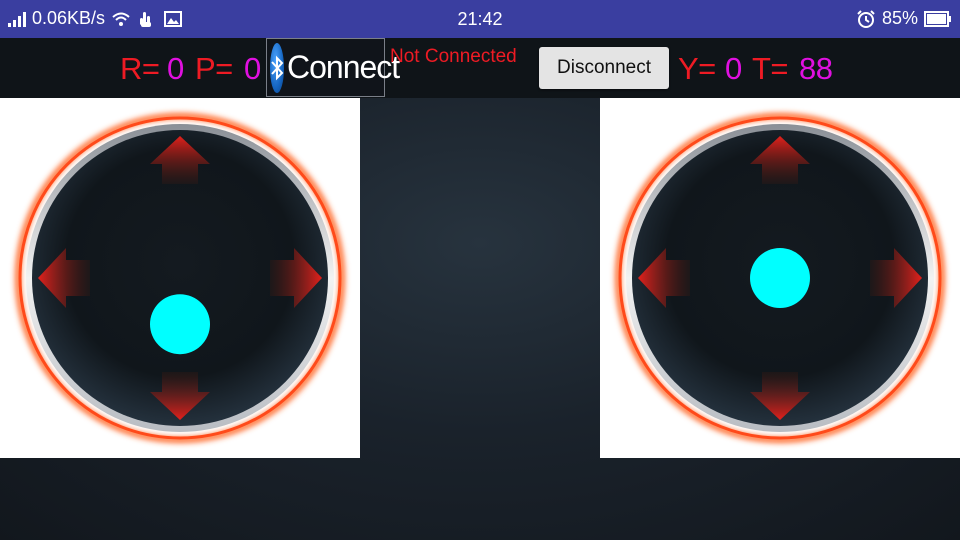 Image resolution: width=960 pixels, height=540 pixels. I want to click on throttle-value: 88, so click(816, 68).